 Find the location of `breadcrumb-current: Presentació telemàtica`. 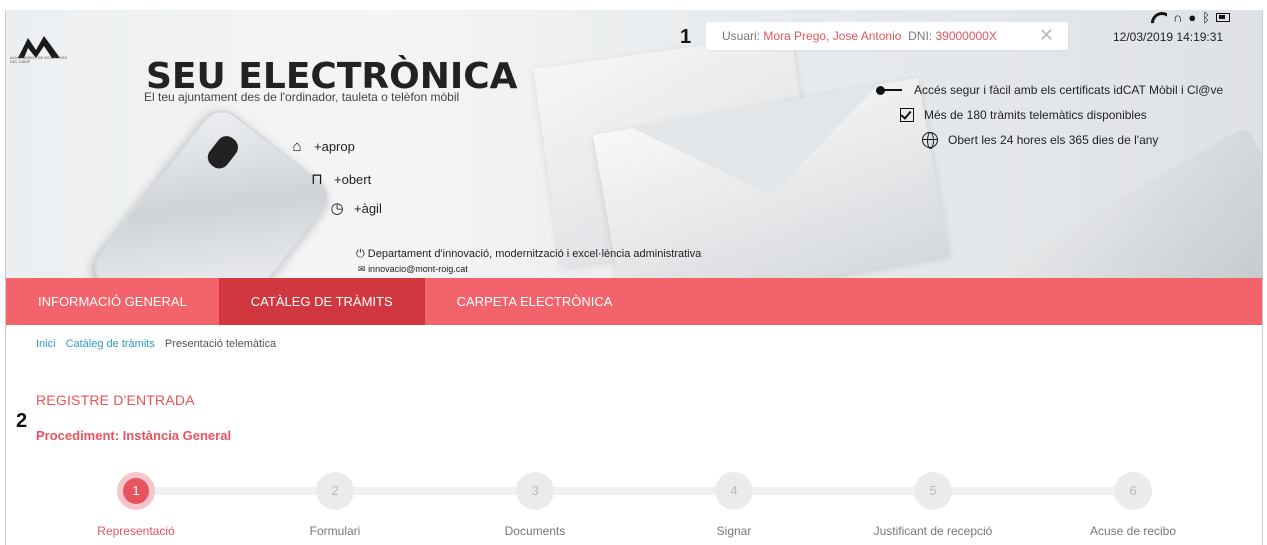

breadcrumb-current: Presentació telemàtica is located at coordinates (220, 344).